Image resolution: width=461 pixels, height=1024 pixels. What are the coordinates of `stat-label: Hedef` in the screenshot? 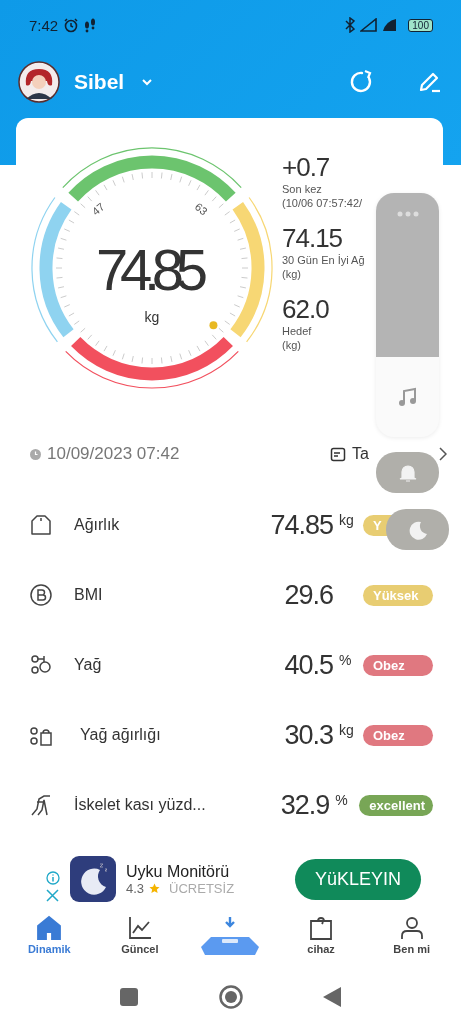 It's located at (297, 331).